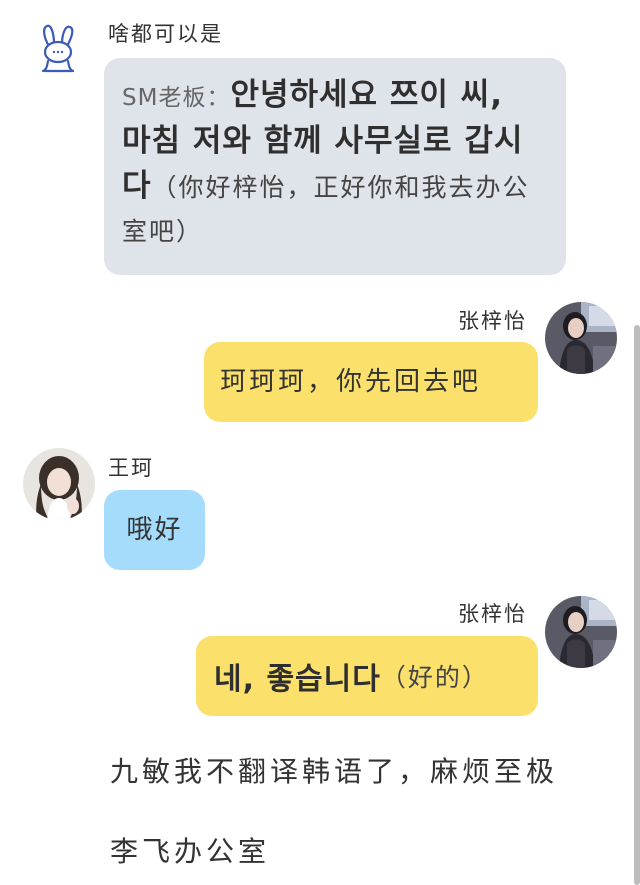 This screenshot has width=640, height=885. Describe the element at coordinates (58, 48) in the screenshot. I see `bunny-avatar-icon` at that location.